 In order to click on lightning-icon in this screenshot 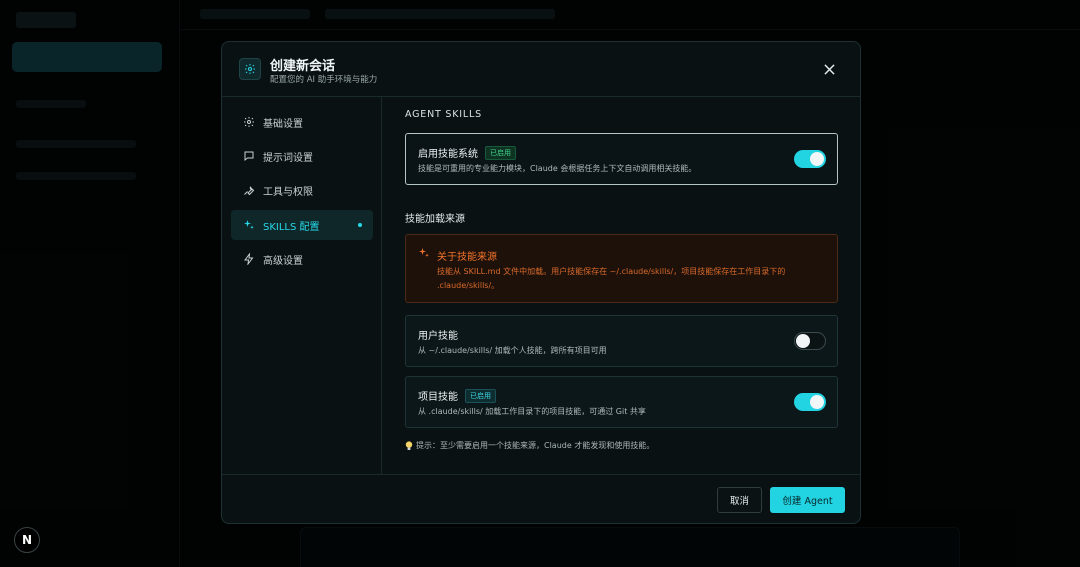, I will do `click(248, 259)`.